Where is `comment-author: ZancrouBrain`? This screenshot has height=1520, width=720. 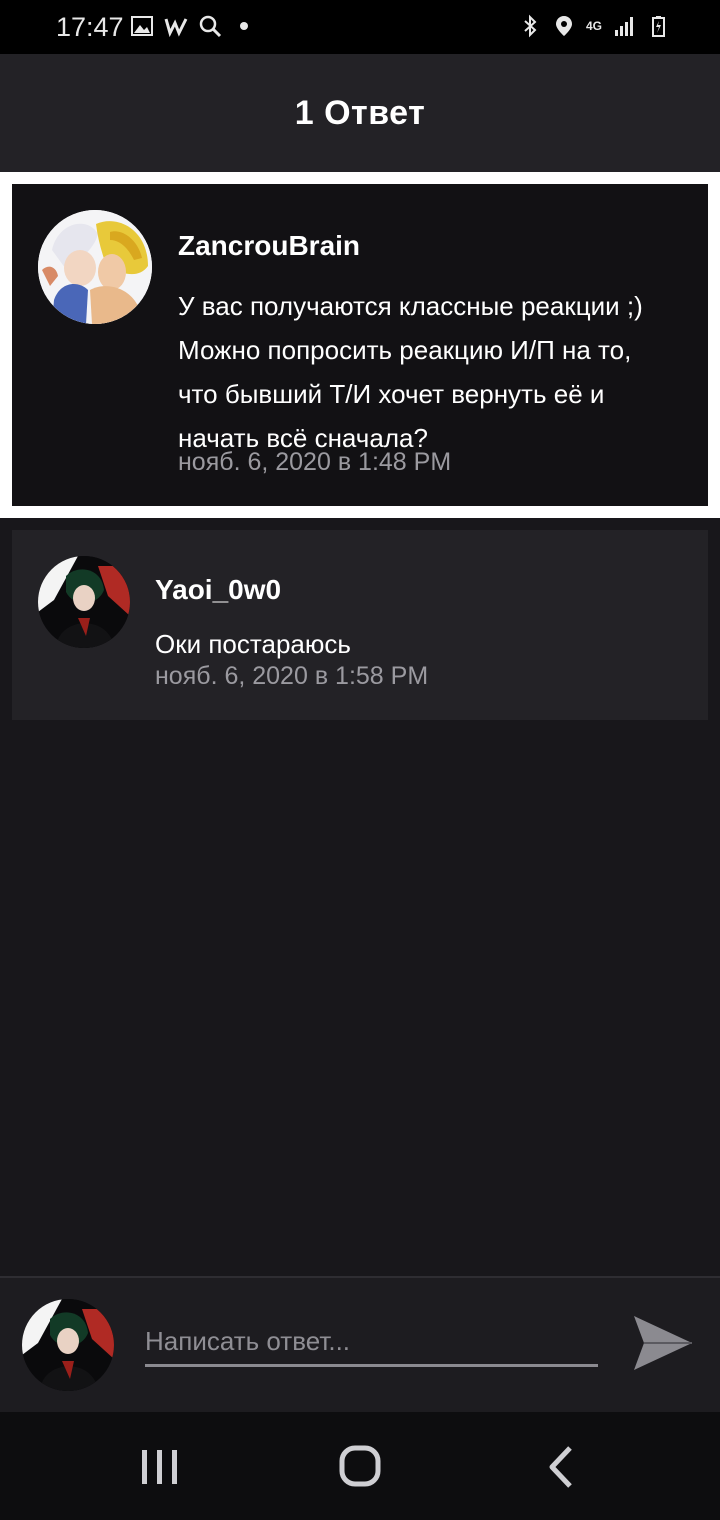 comment-author: ZancrouBrain is located at coordinates (269, 246).